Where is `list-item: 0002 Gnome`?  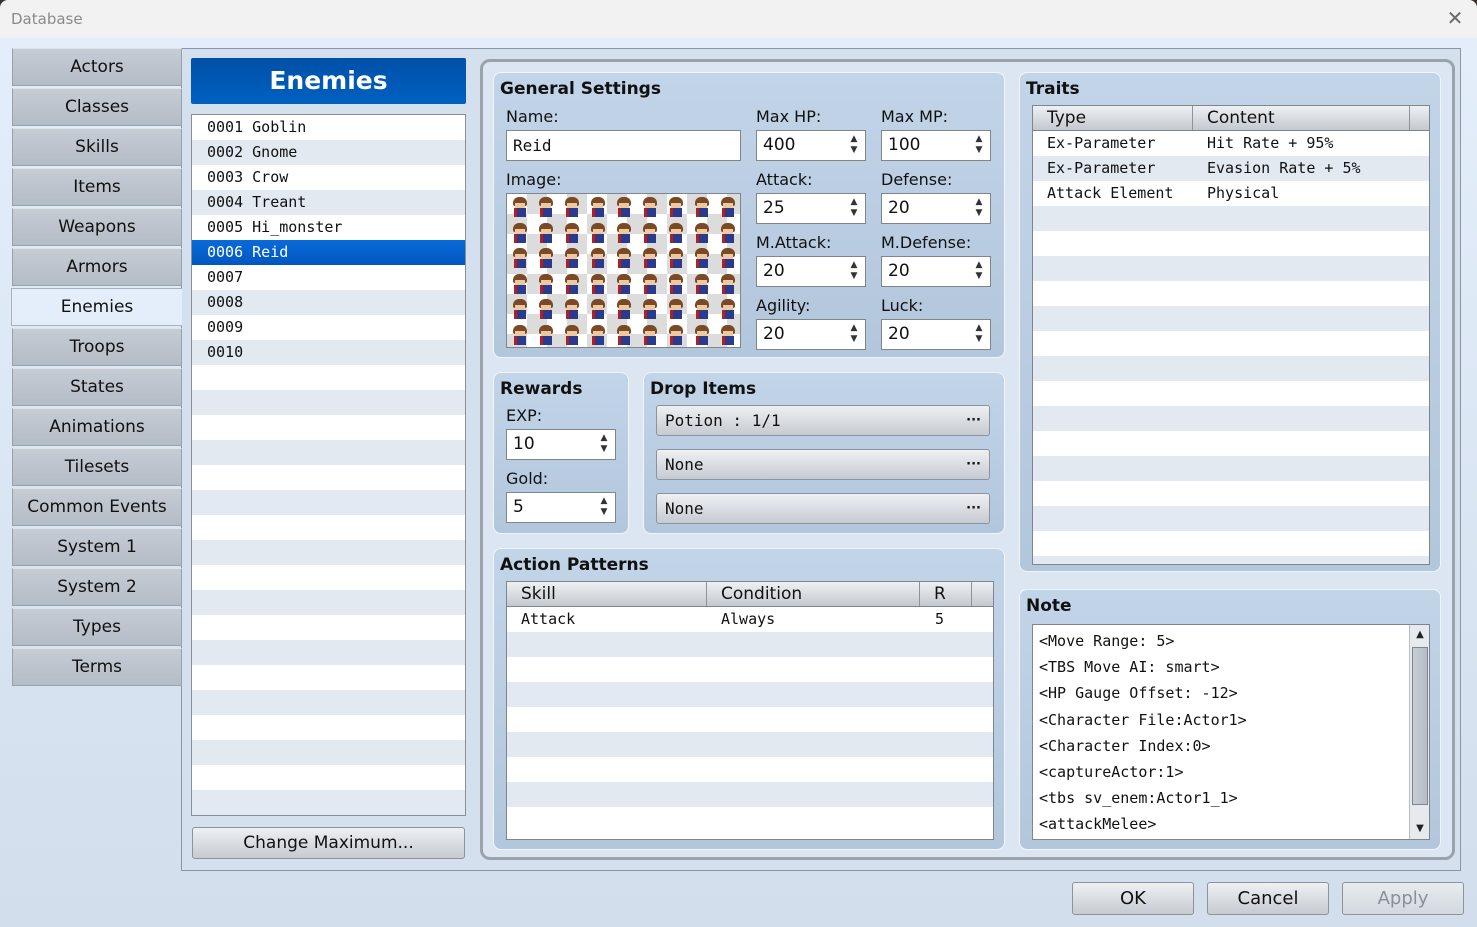
list-item: 0002 Gnome is located at coordinates (328, 152).